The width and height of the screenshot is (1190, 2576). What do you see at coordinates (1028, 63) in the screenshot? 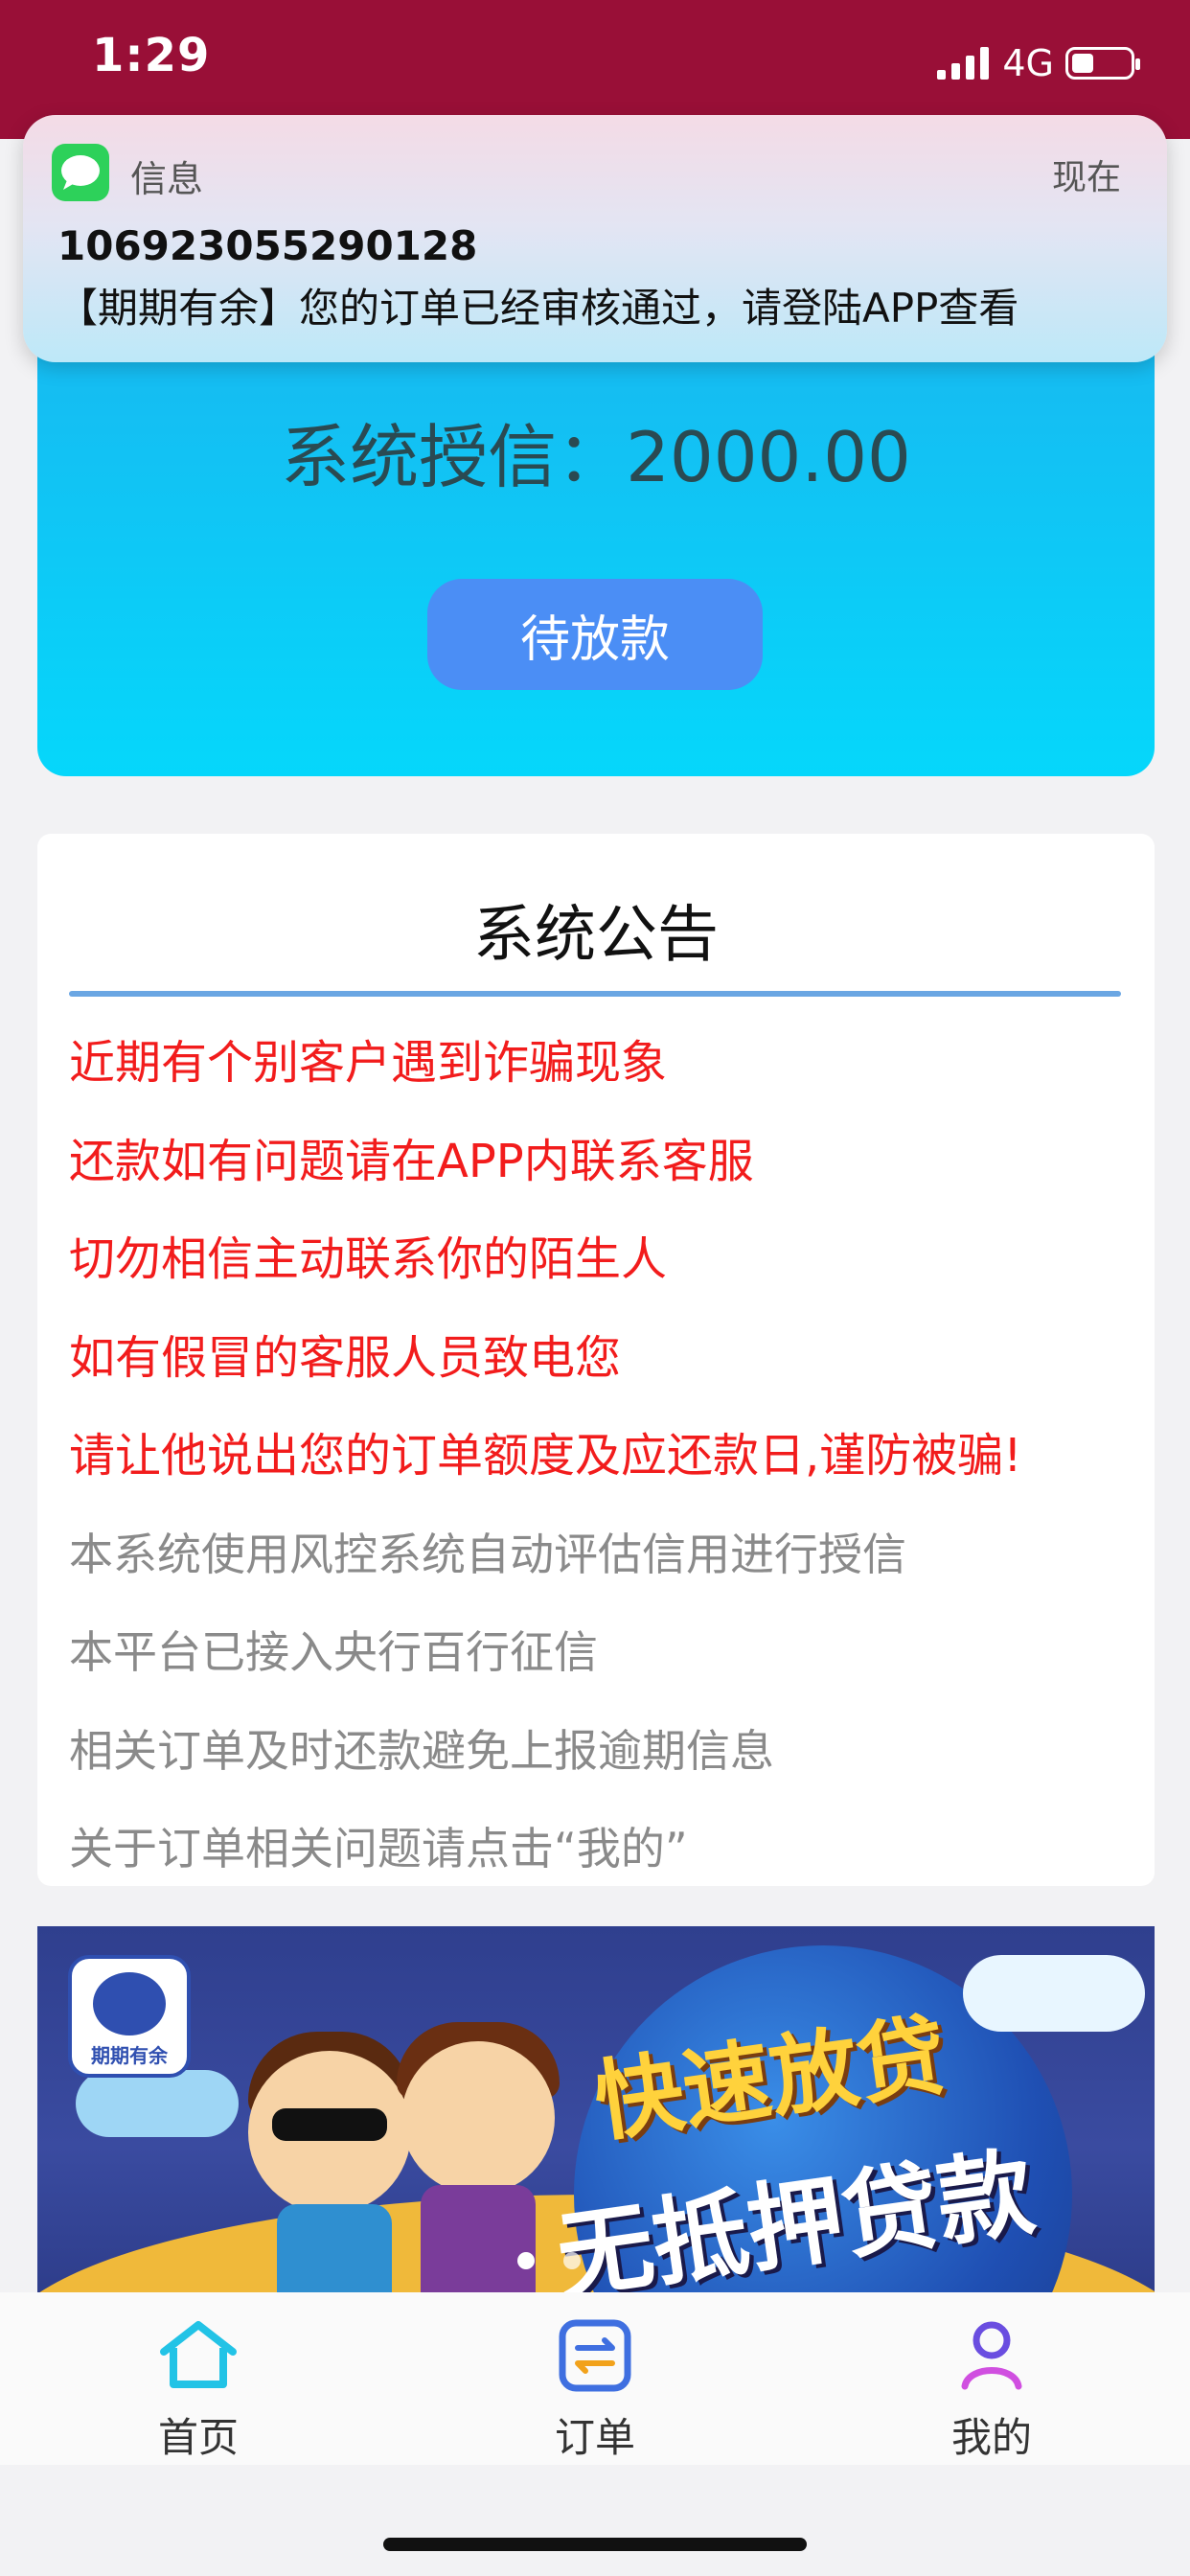
I see `network-type: 4G` at bounding box center [1028, 63].